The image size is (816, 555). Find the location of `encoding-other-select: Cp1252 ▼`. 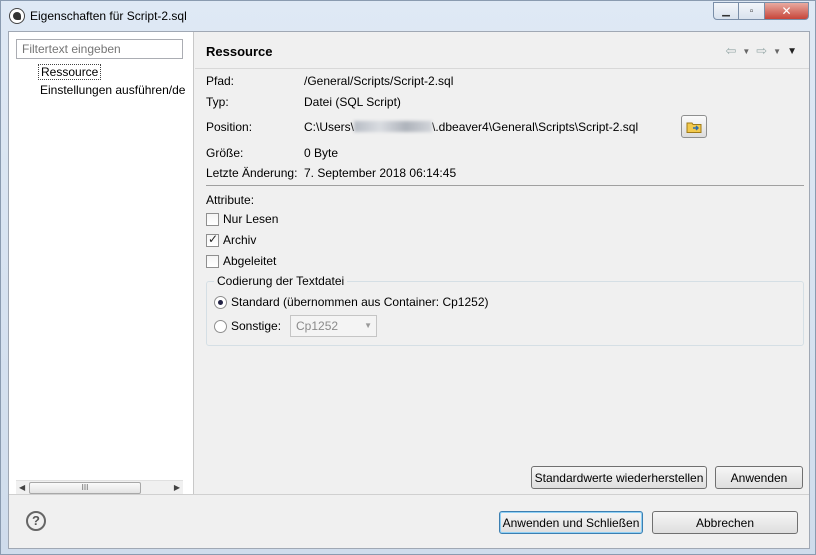

encoding-other-select: Cp1252 ▼ is located at coordinates (333, 326).